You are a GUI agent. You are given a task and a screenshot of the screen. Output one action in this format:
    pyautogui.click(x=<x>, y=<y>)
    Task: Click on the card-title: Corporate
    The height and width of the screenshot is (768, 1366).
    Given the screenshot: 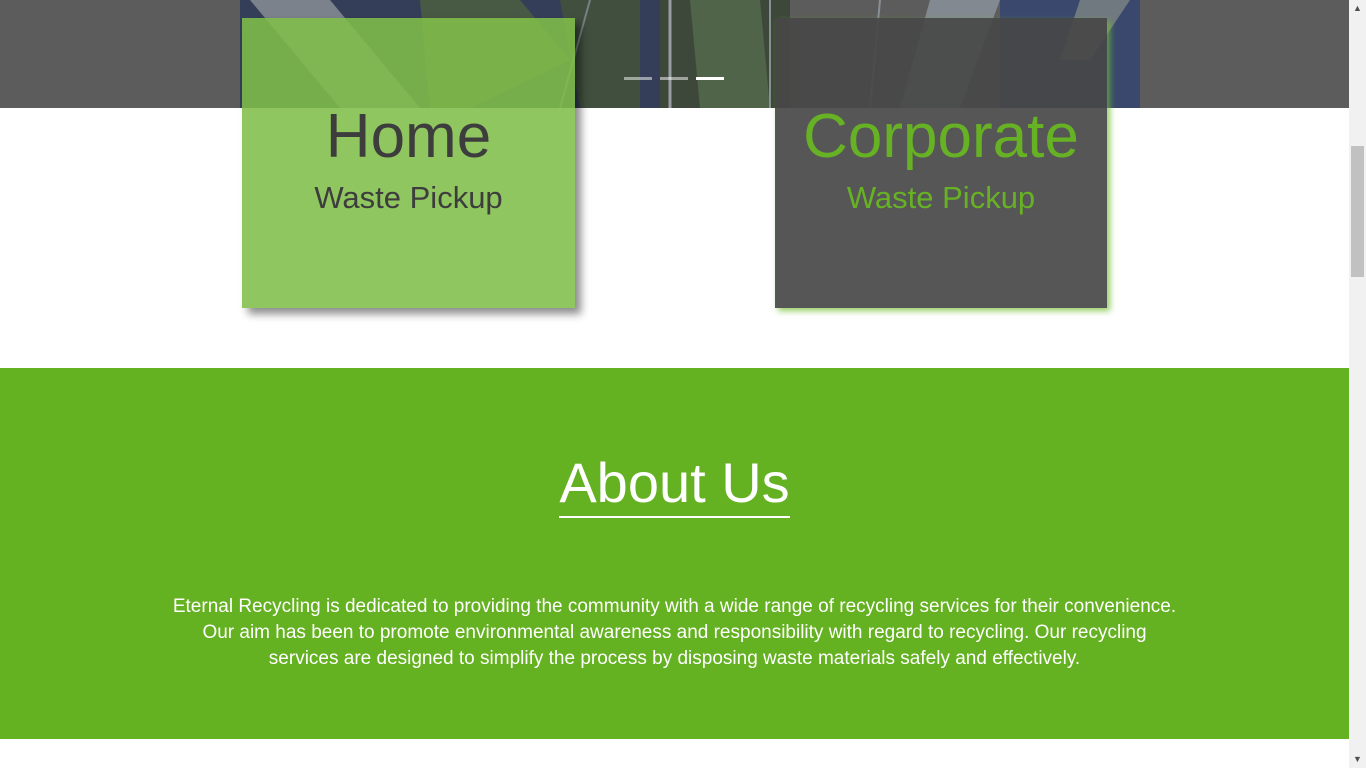 What is the action you would take?
    pyautogui.click(x=941, y=136)
    